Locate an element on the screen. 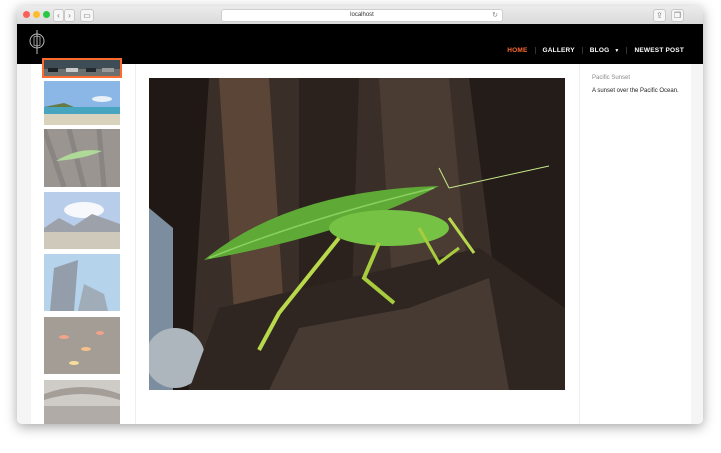  sidebar-icon: ▭ is located at coordinates (87, 15).